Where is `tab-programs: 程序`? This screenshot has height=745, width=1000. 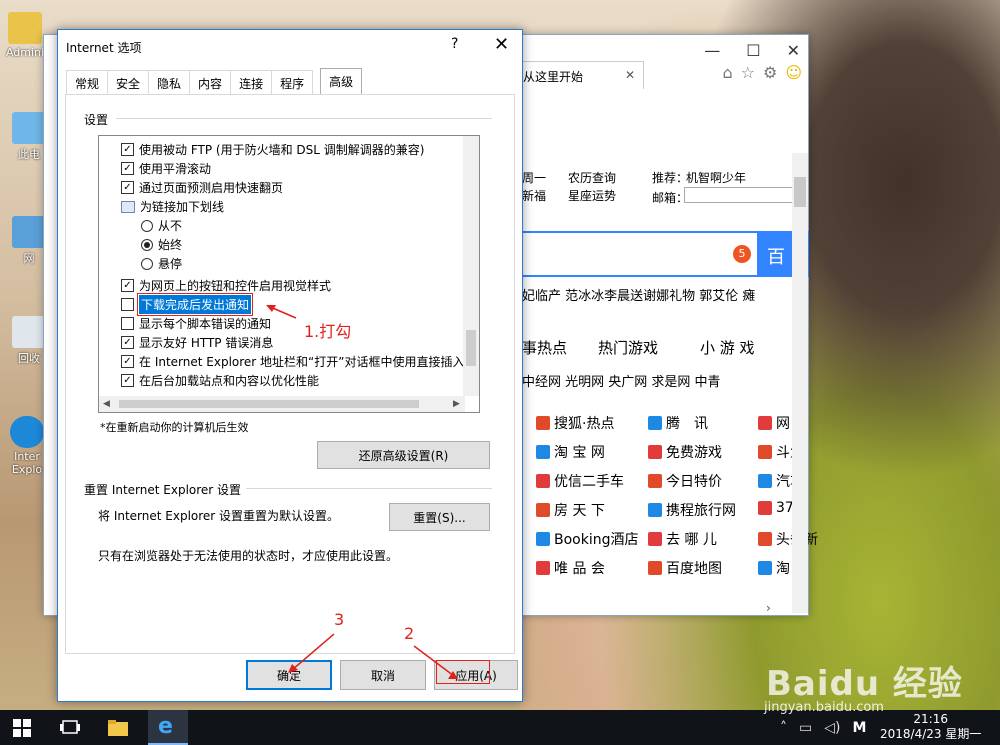
tab-programs: 程序 is located at coordinates (292, 82).